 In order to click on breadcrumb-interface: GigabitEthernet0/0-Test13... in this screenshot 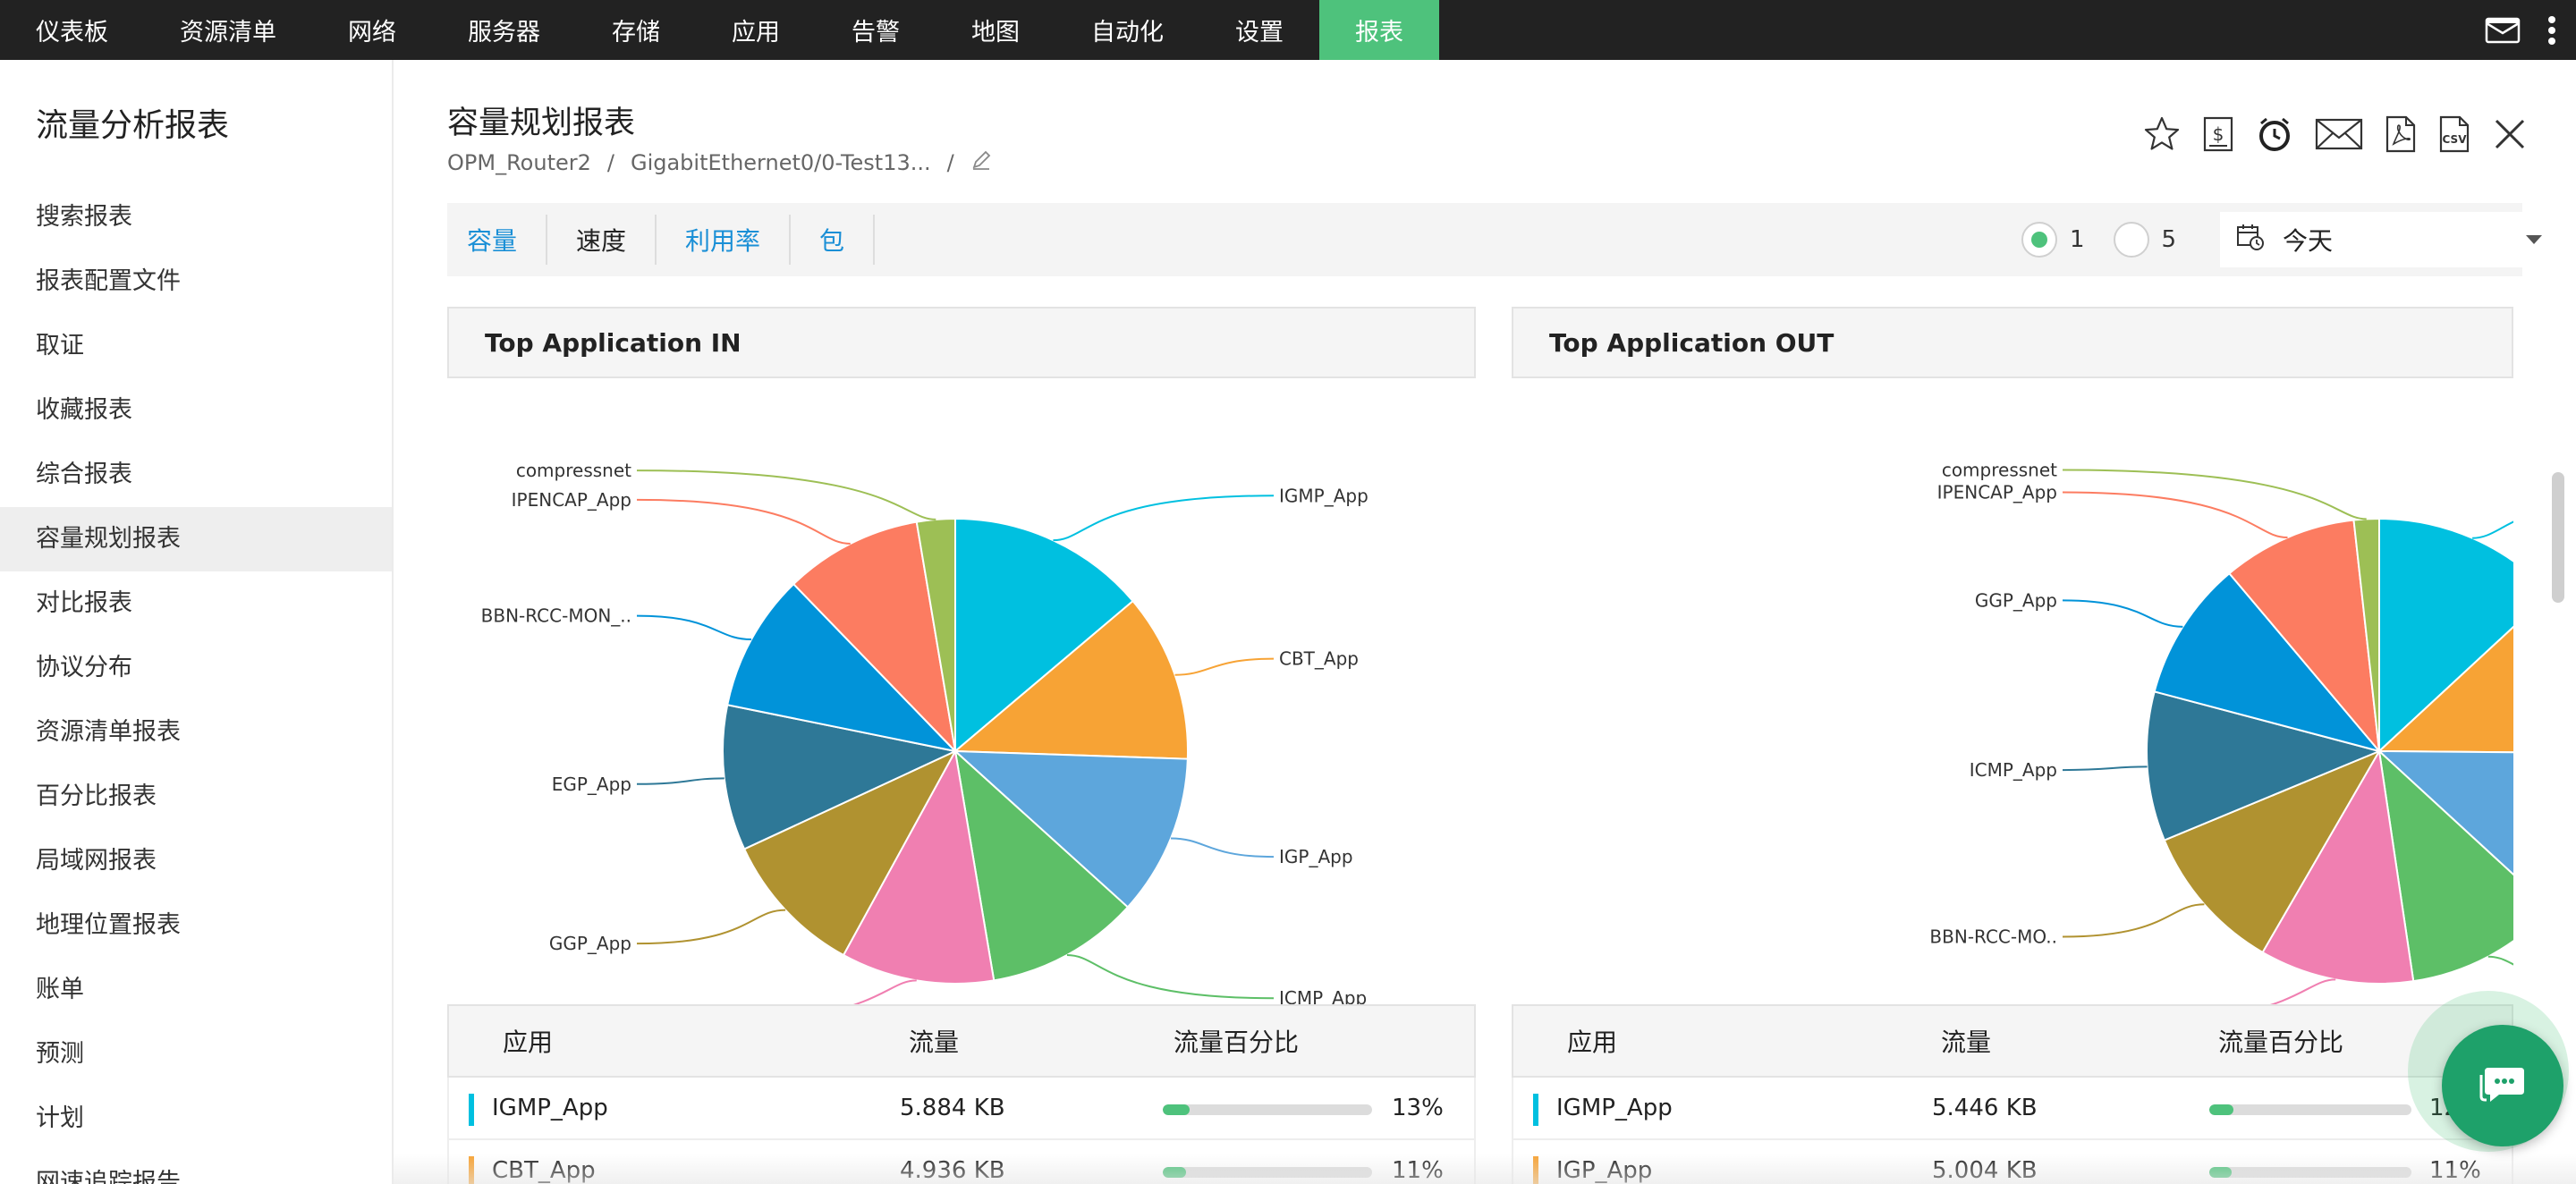, I will do `click(781, 162)`.